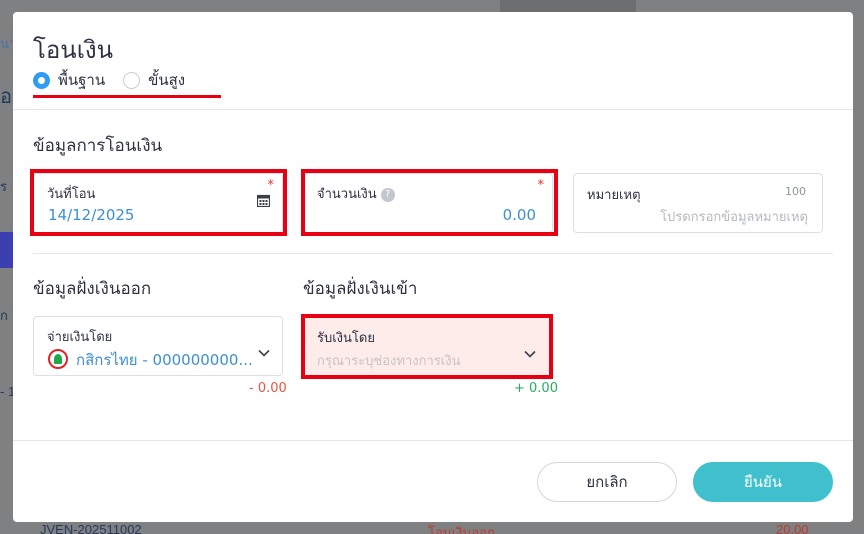  What do you see at coordinates (263, 200) in the screenshot?
I see `calendar-icon` at bounding box center [263, 200].